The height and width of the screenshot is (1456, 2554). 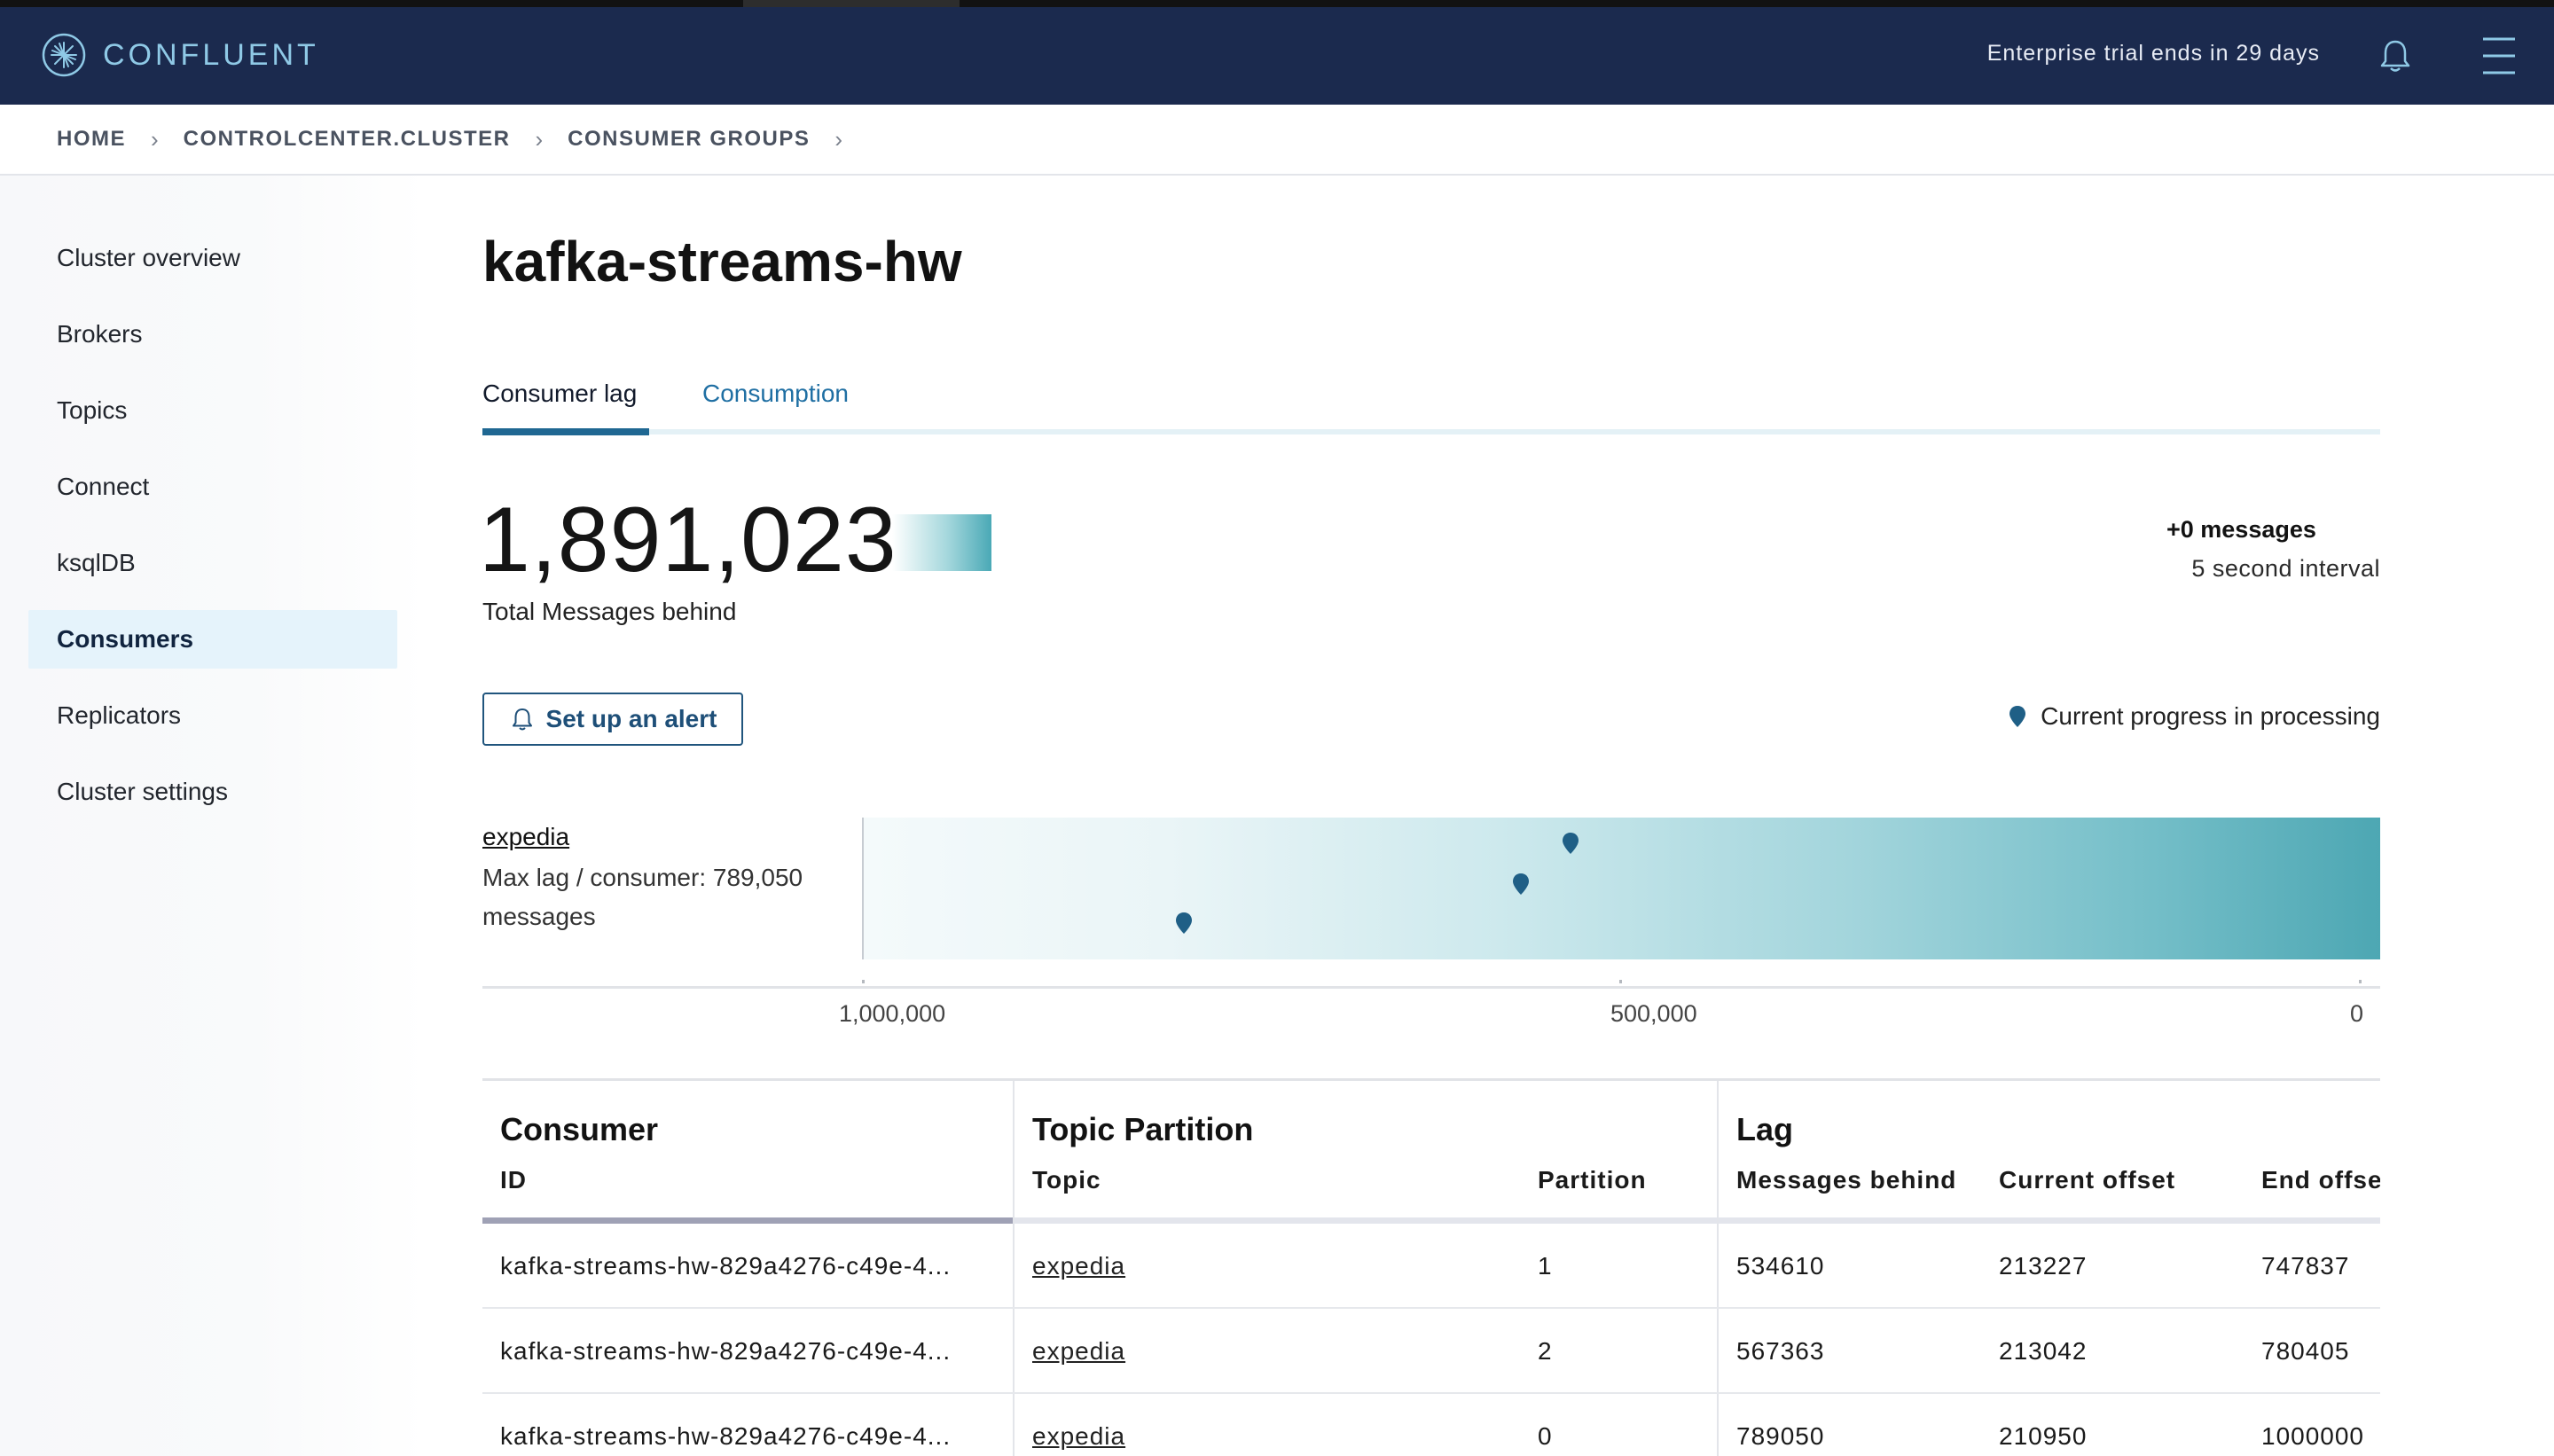 What do you see at coordinates (1780, 1351) in the screenshot?
I see `messages-behind-cell: 567363` at bounding box center [1780, 1351].